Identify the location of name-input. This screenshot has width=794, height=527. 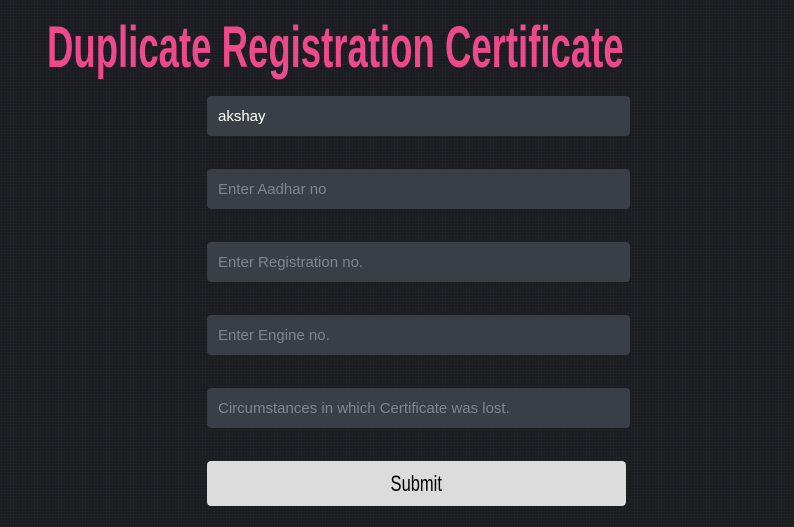
(418, 116).